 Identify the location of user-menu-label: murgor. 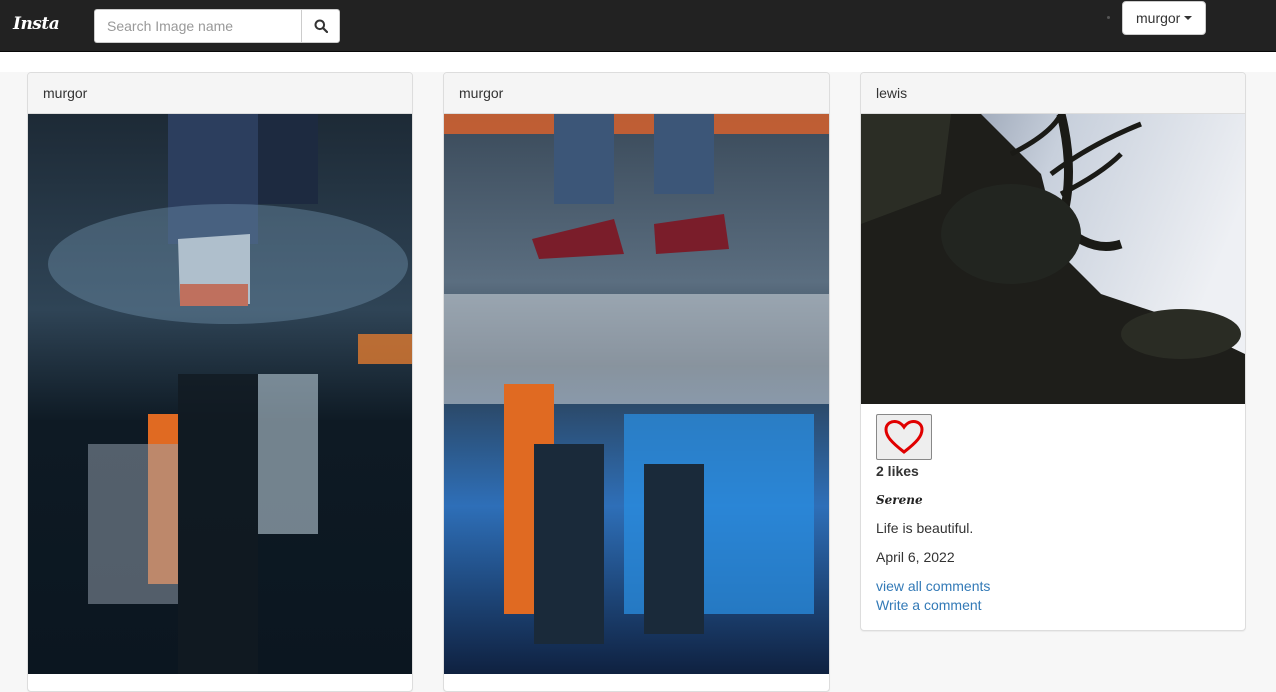
(1158, 18).